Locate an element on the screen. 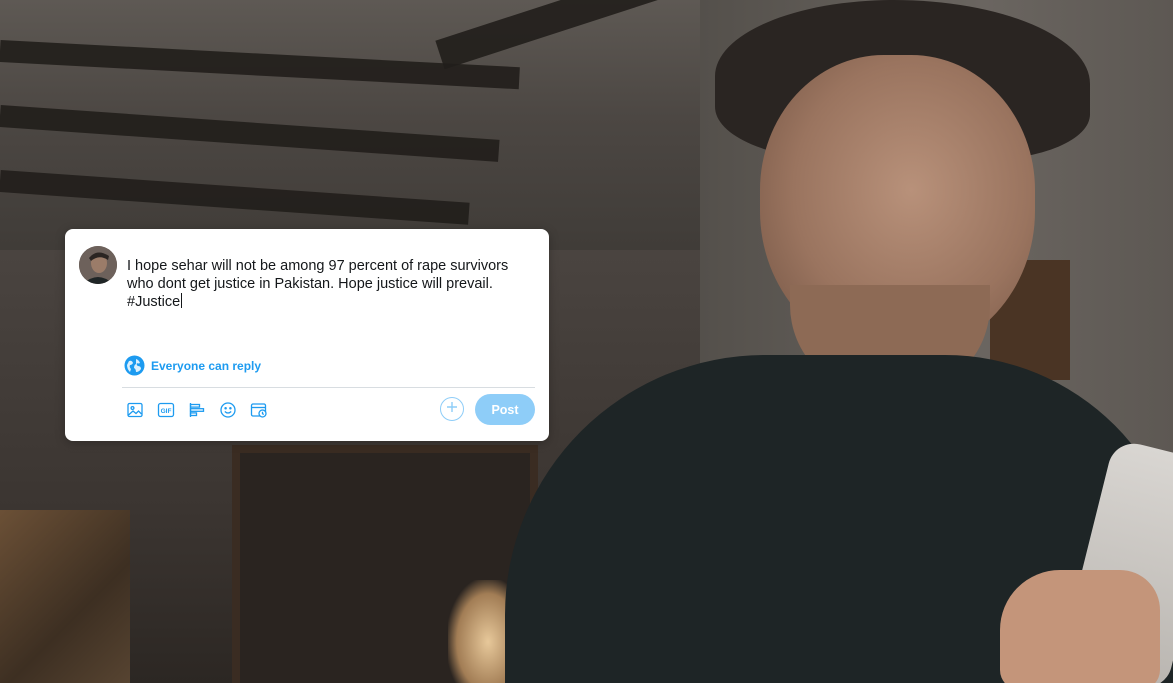  post-button: Post is located at coordinates (505, 409).